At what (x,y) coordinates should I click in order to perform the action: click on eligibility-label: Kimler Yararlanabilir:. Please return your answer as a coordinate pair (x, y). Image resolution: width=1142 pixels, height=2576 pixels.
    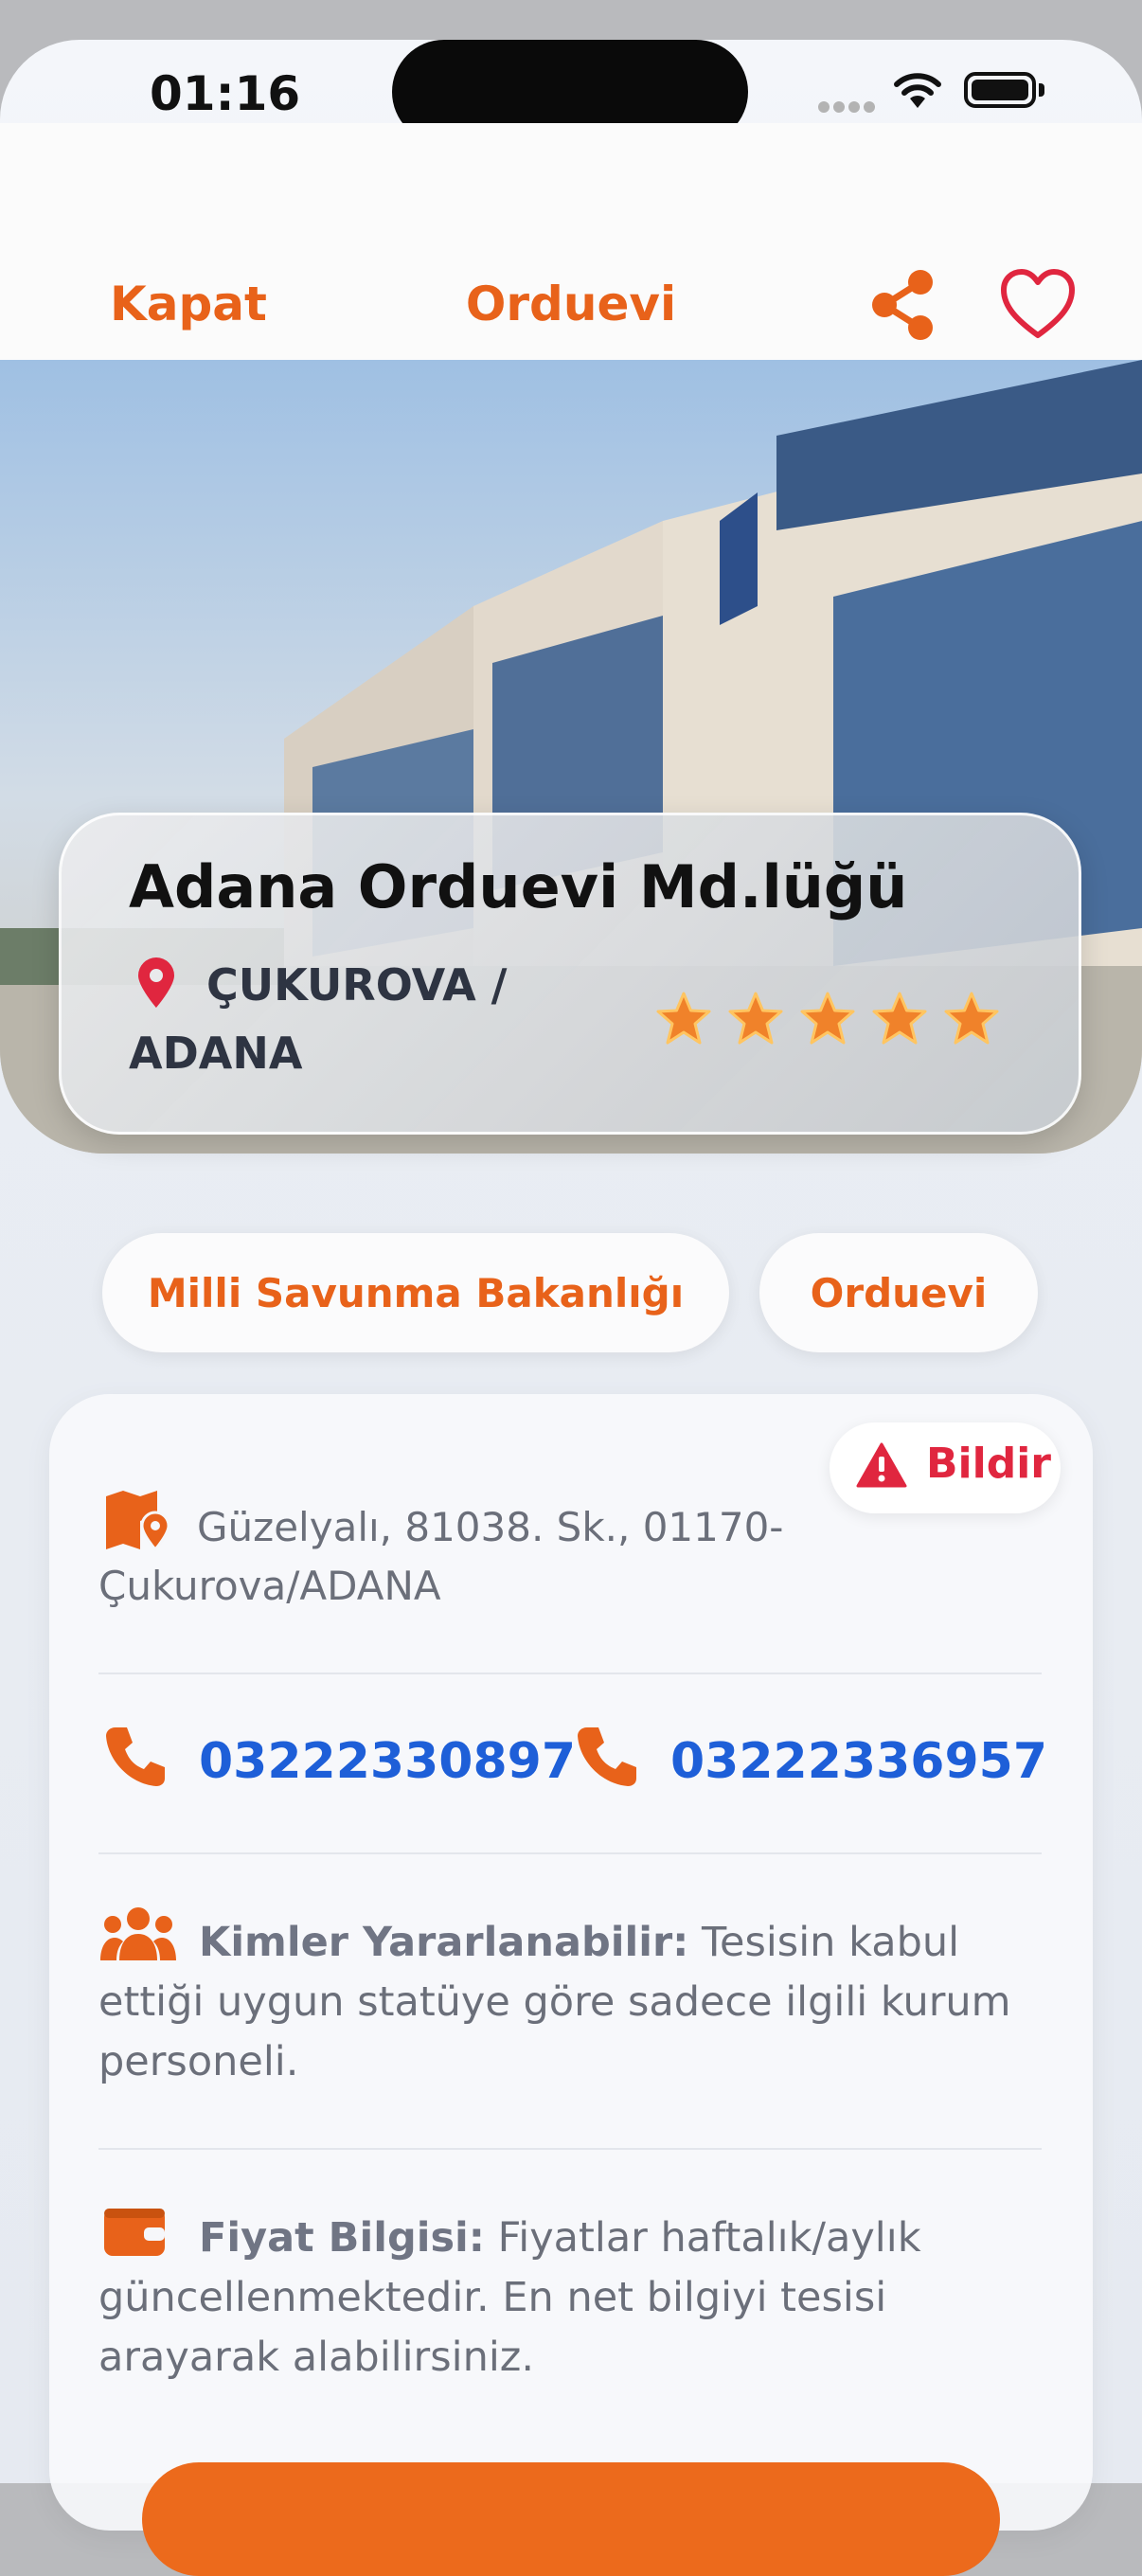
    Looking at the image, I should click on (444, 1942).